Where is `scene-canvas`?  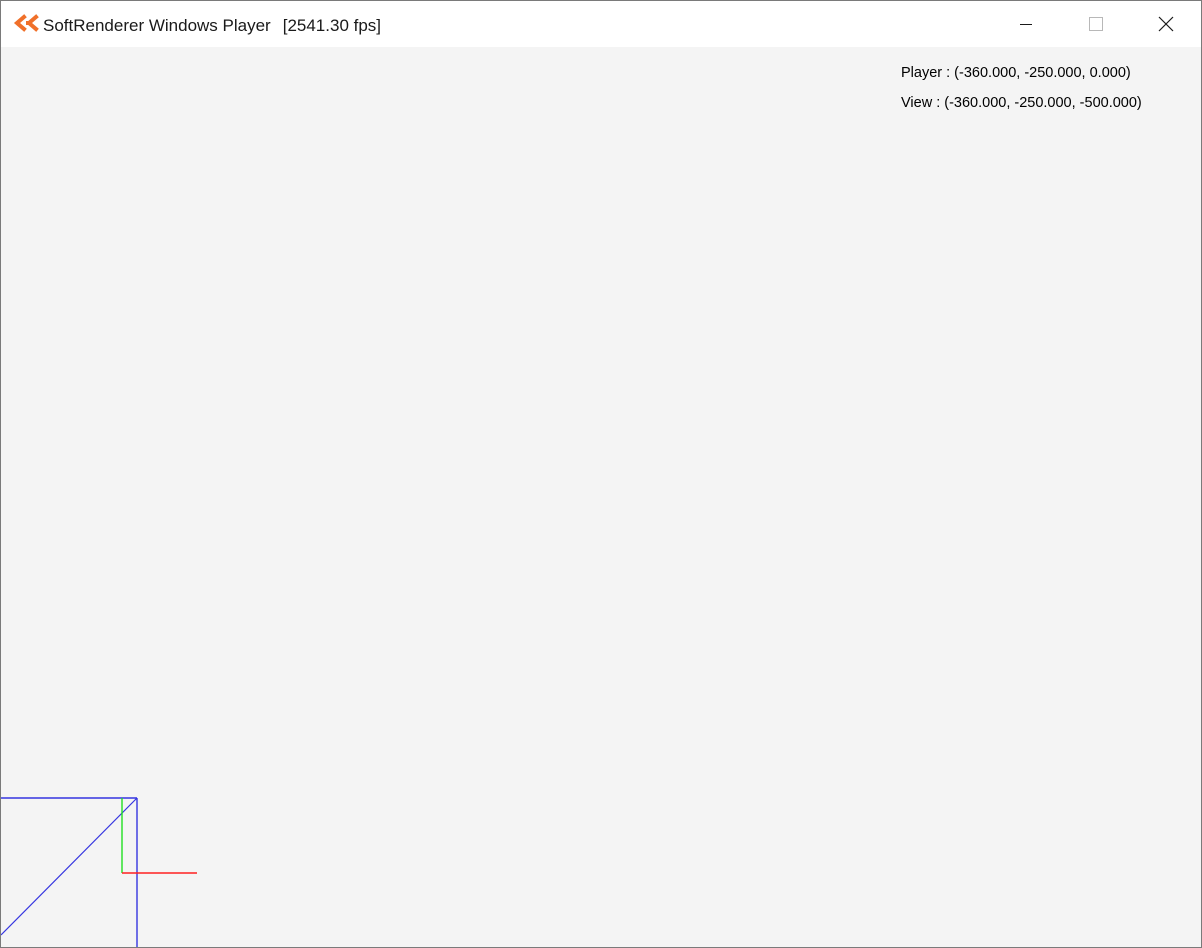 scene-canvas is located at coordinates (99, 872).